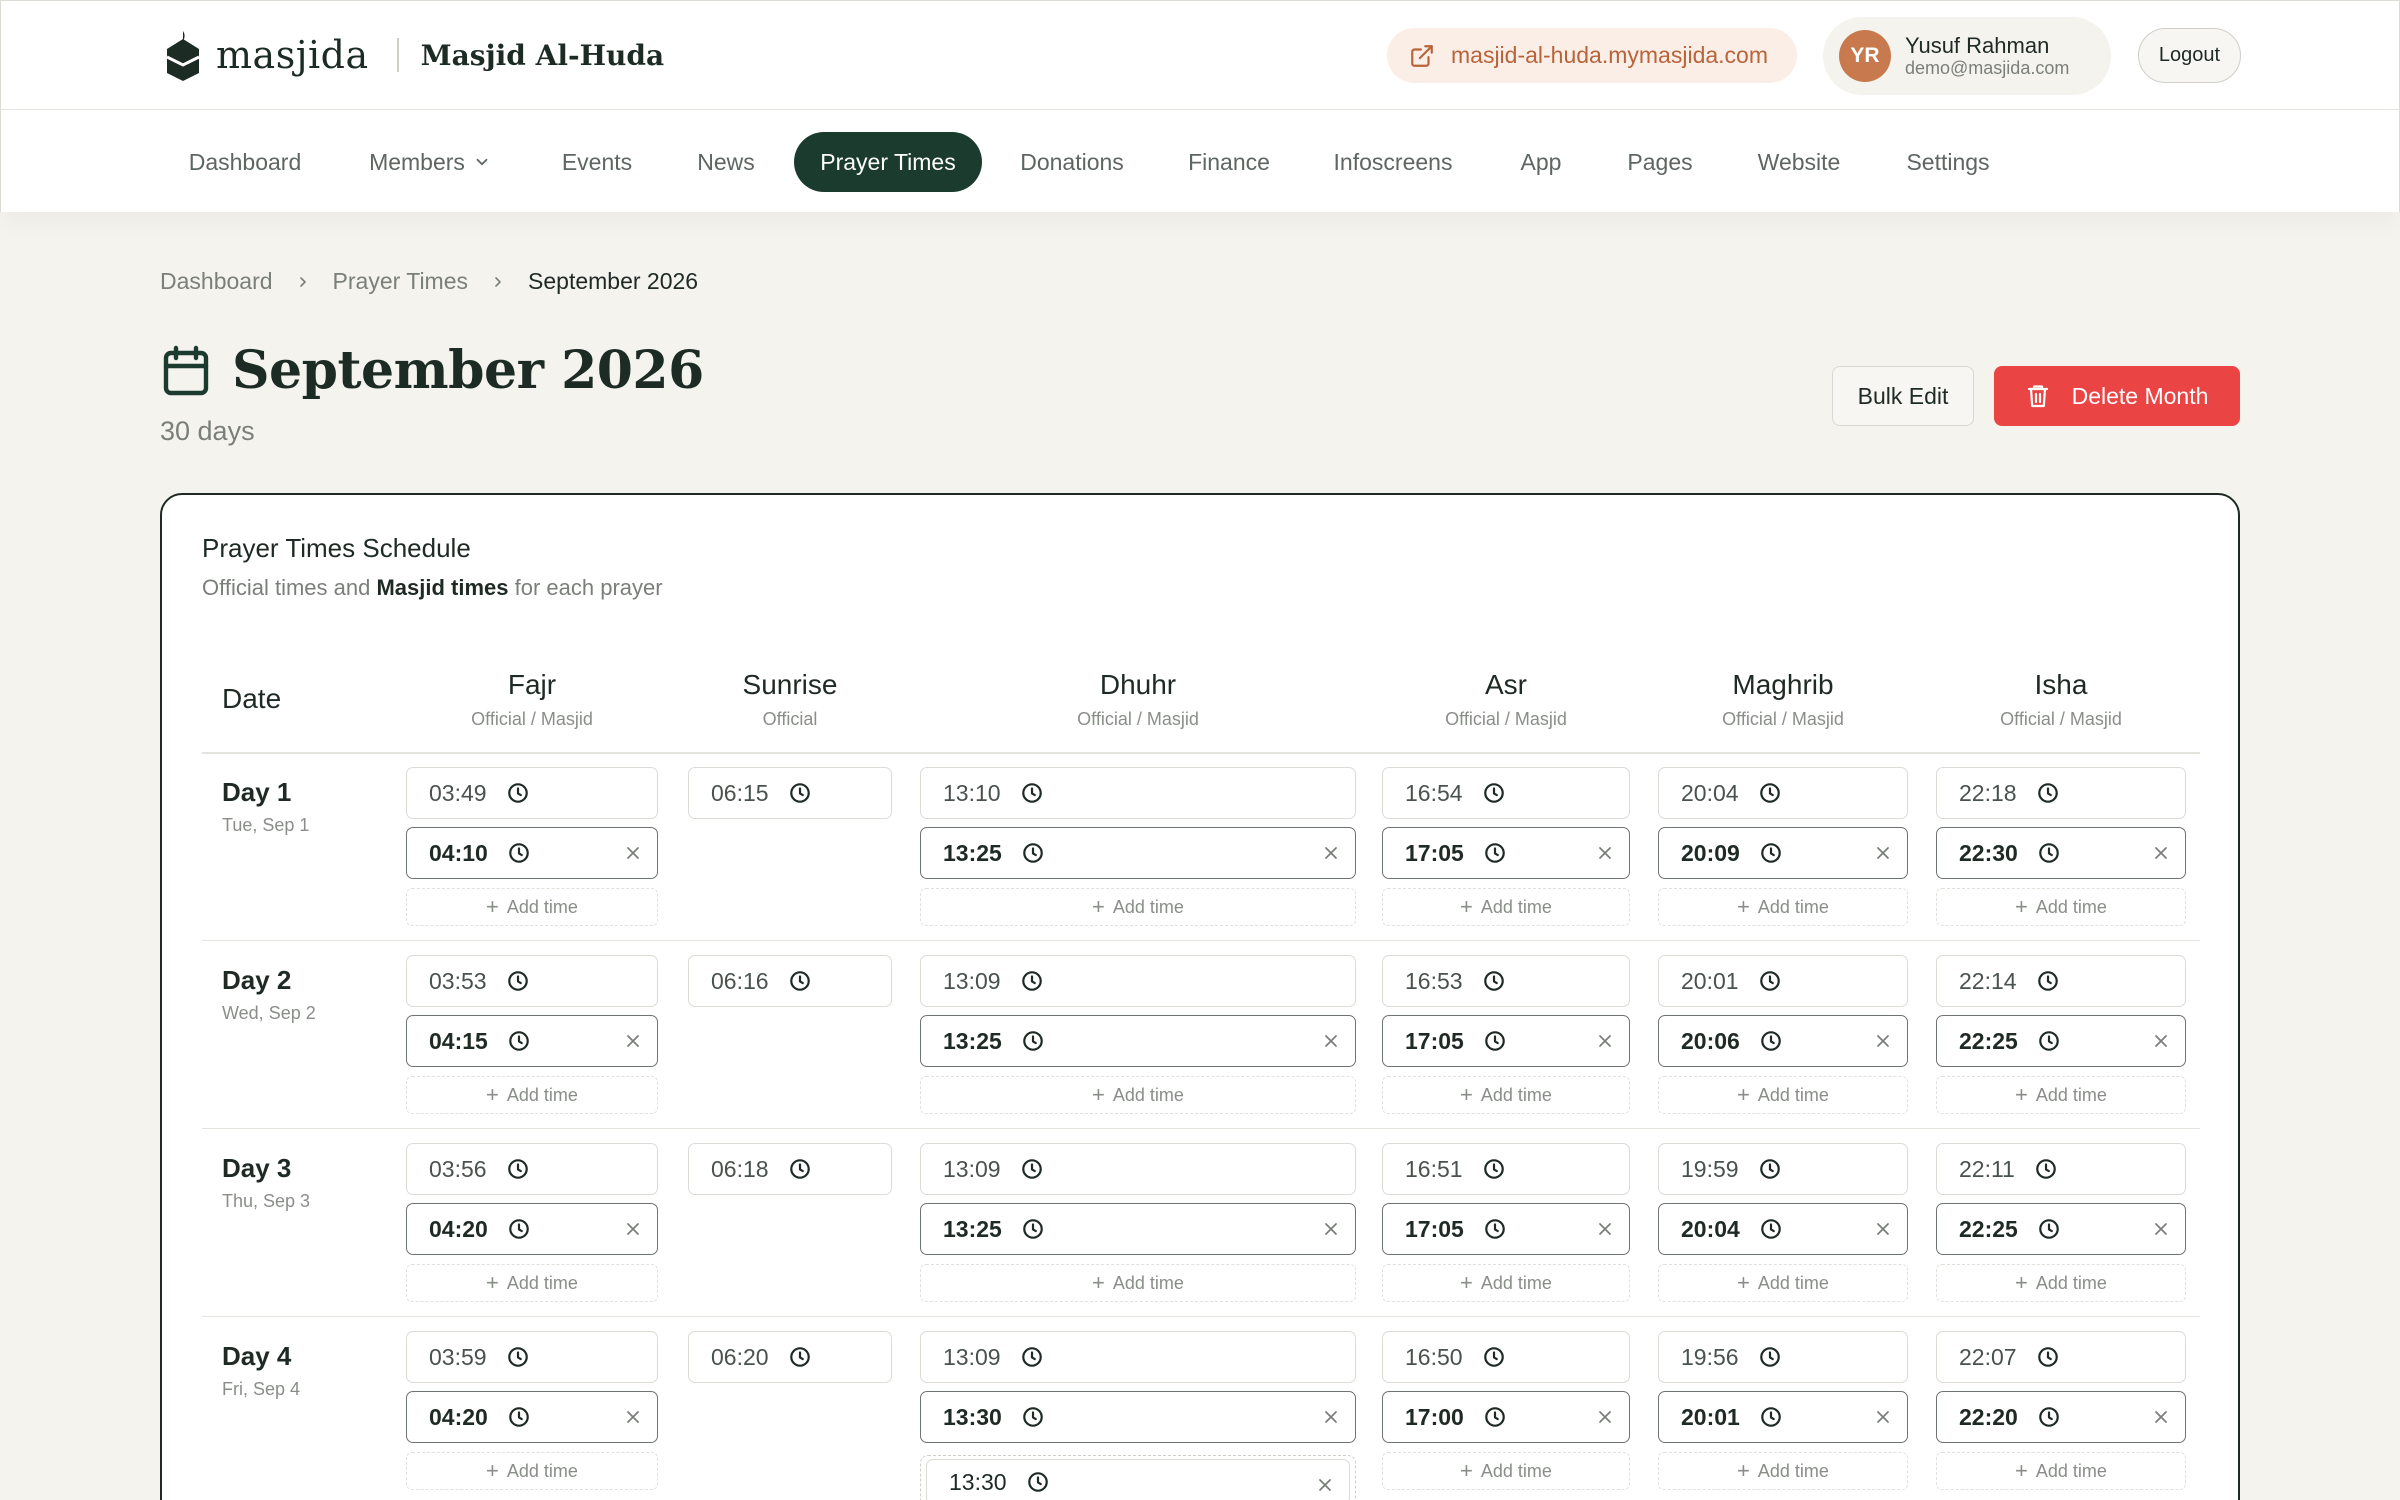  I want to click on fajr-official-time: 03:59, so click(532, 1357).